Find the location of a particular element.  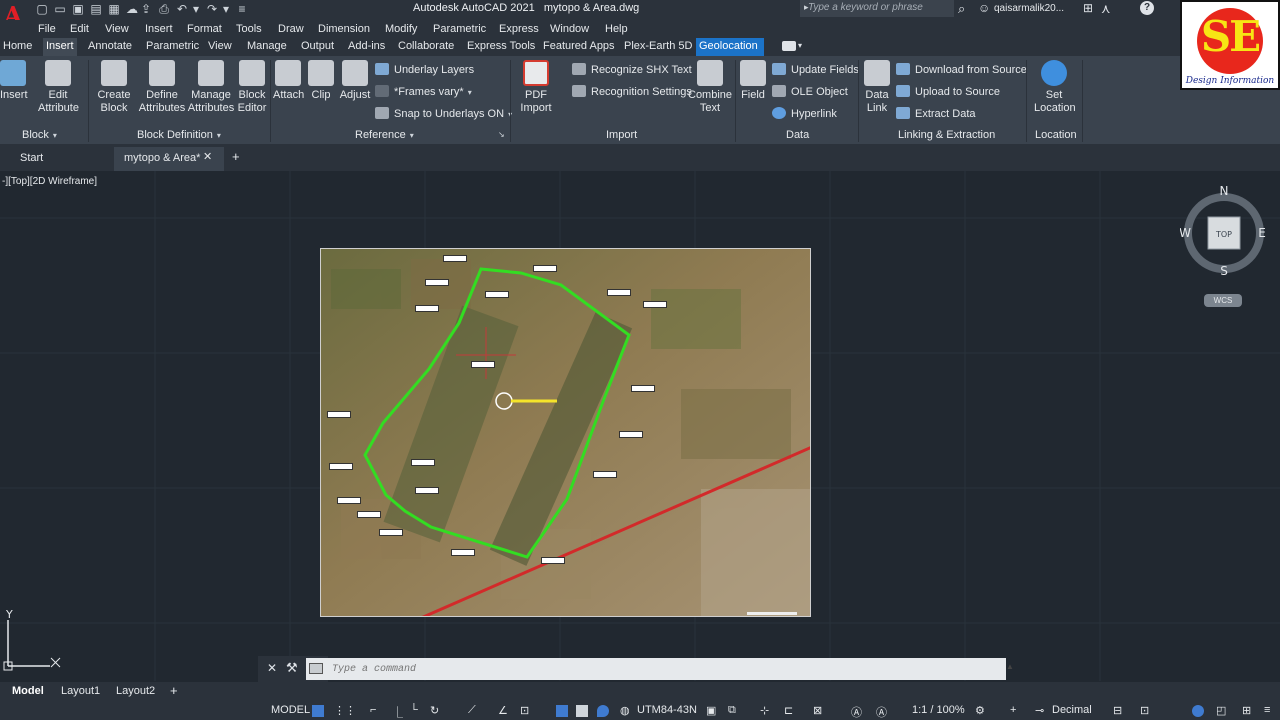

search-icon: ⌕ is located at coordinates (961, 9).